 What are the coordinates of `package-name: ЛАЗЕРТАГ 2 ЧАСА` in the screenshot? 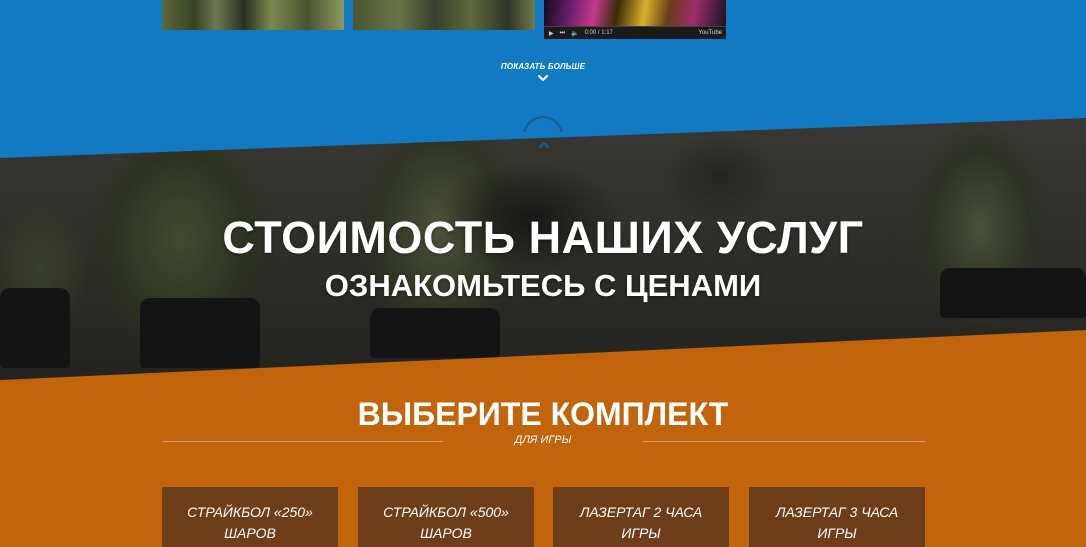 It's located at (641, 512).